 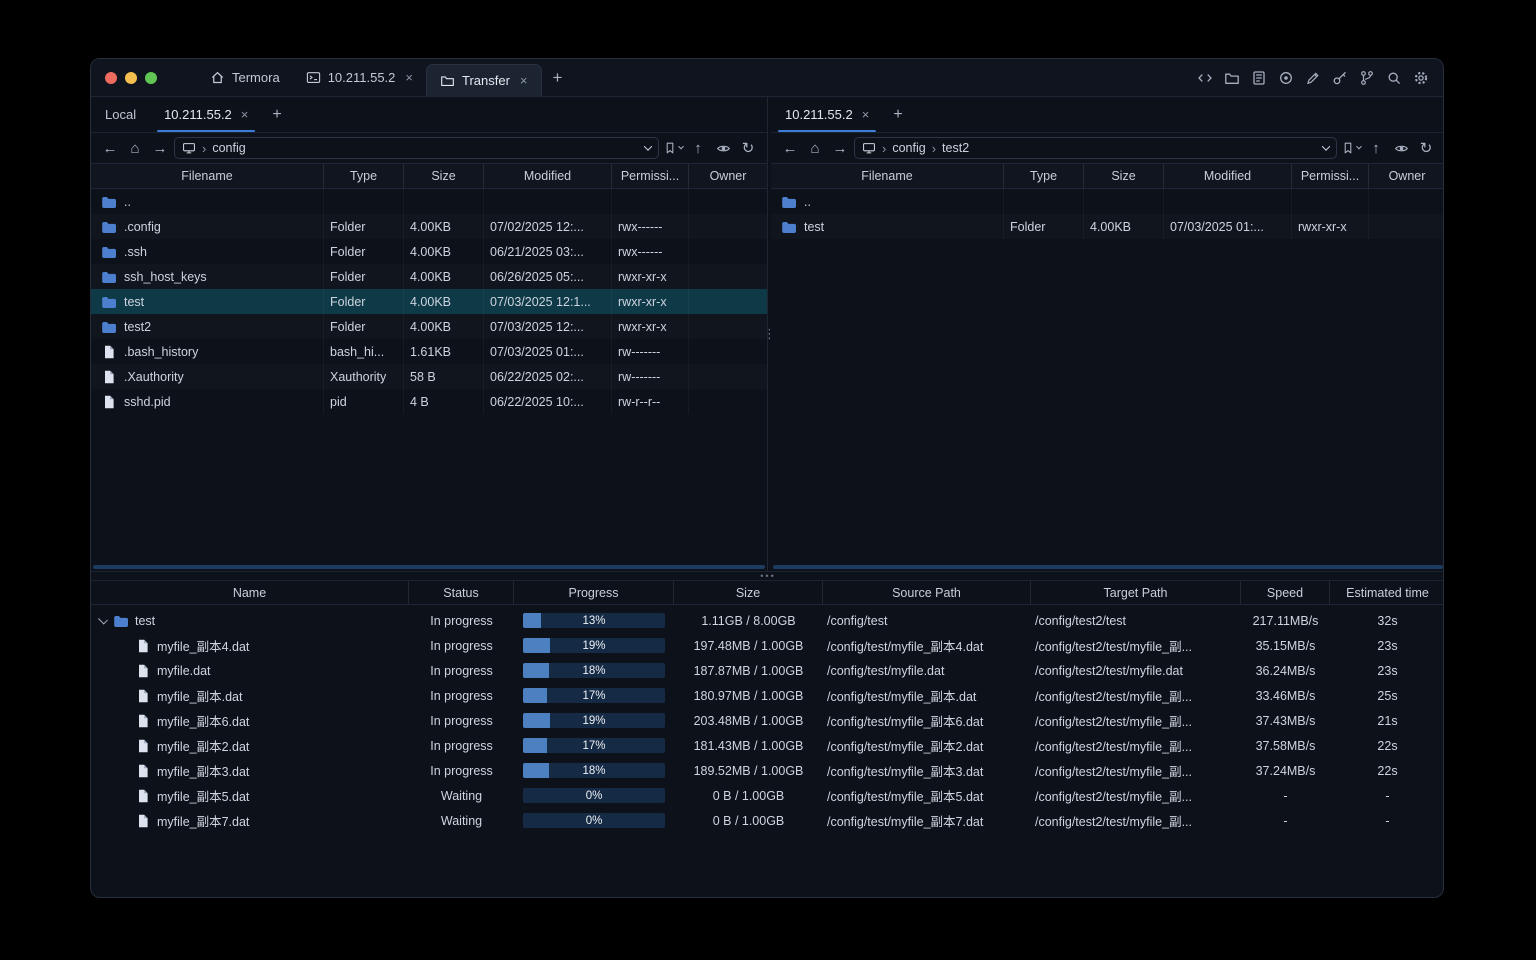 I want to click on column-header-speed: Speed, so click(x=1285, y=592).